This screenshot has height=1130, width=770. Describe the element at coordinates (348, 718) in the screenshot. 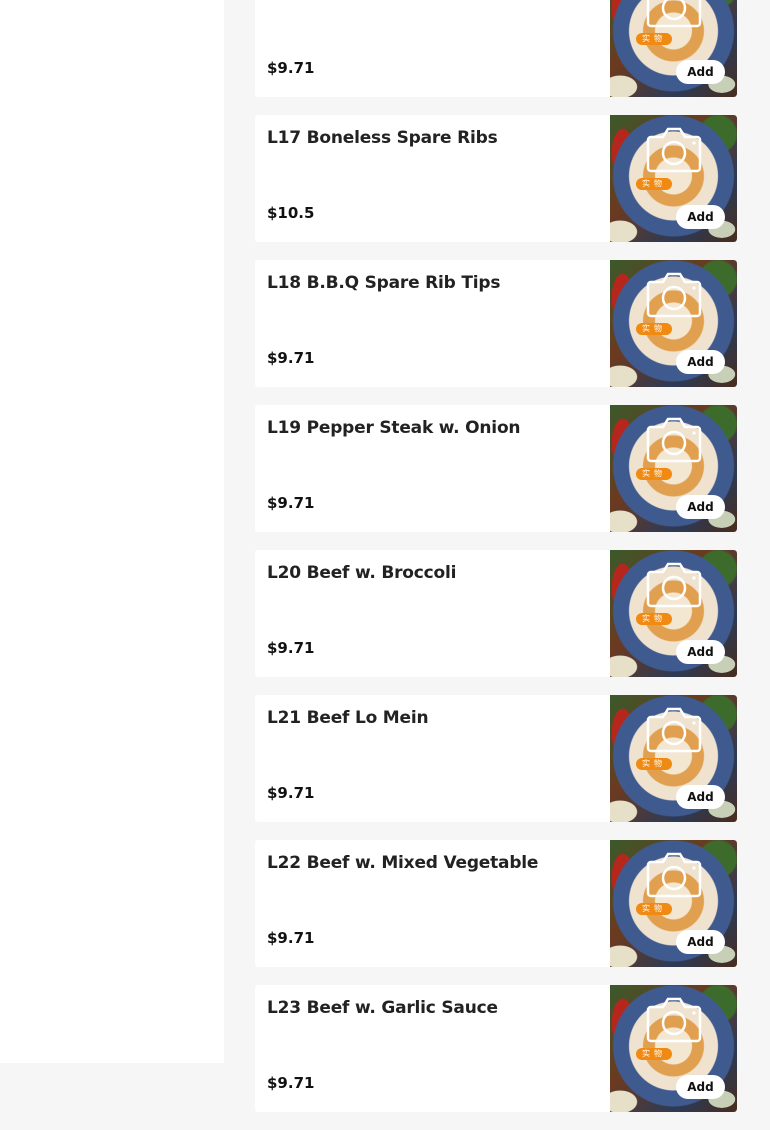

I see `menu-item-name: L21 Beef Lo Mein` at that location.